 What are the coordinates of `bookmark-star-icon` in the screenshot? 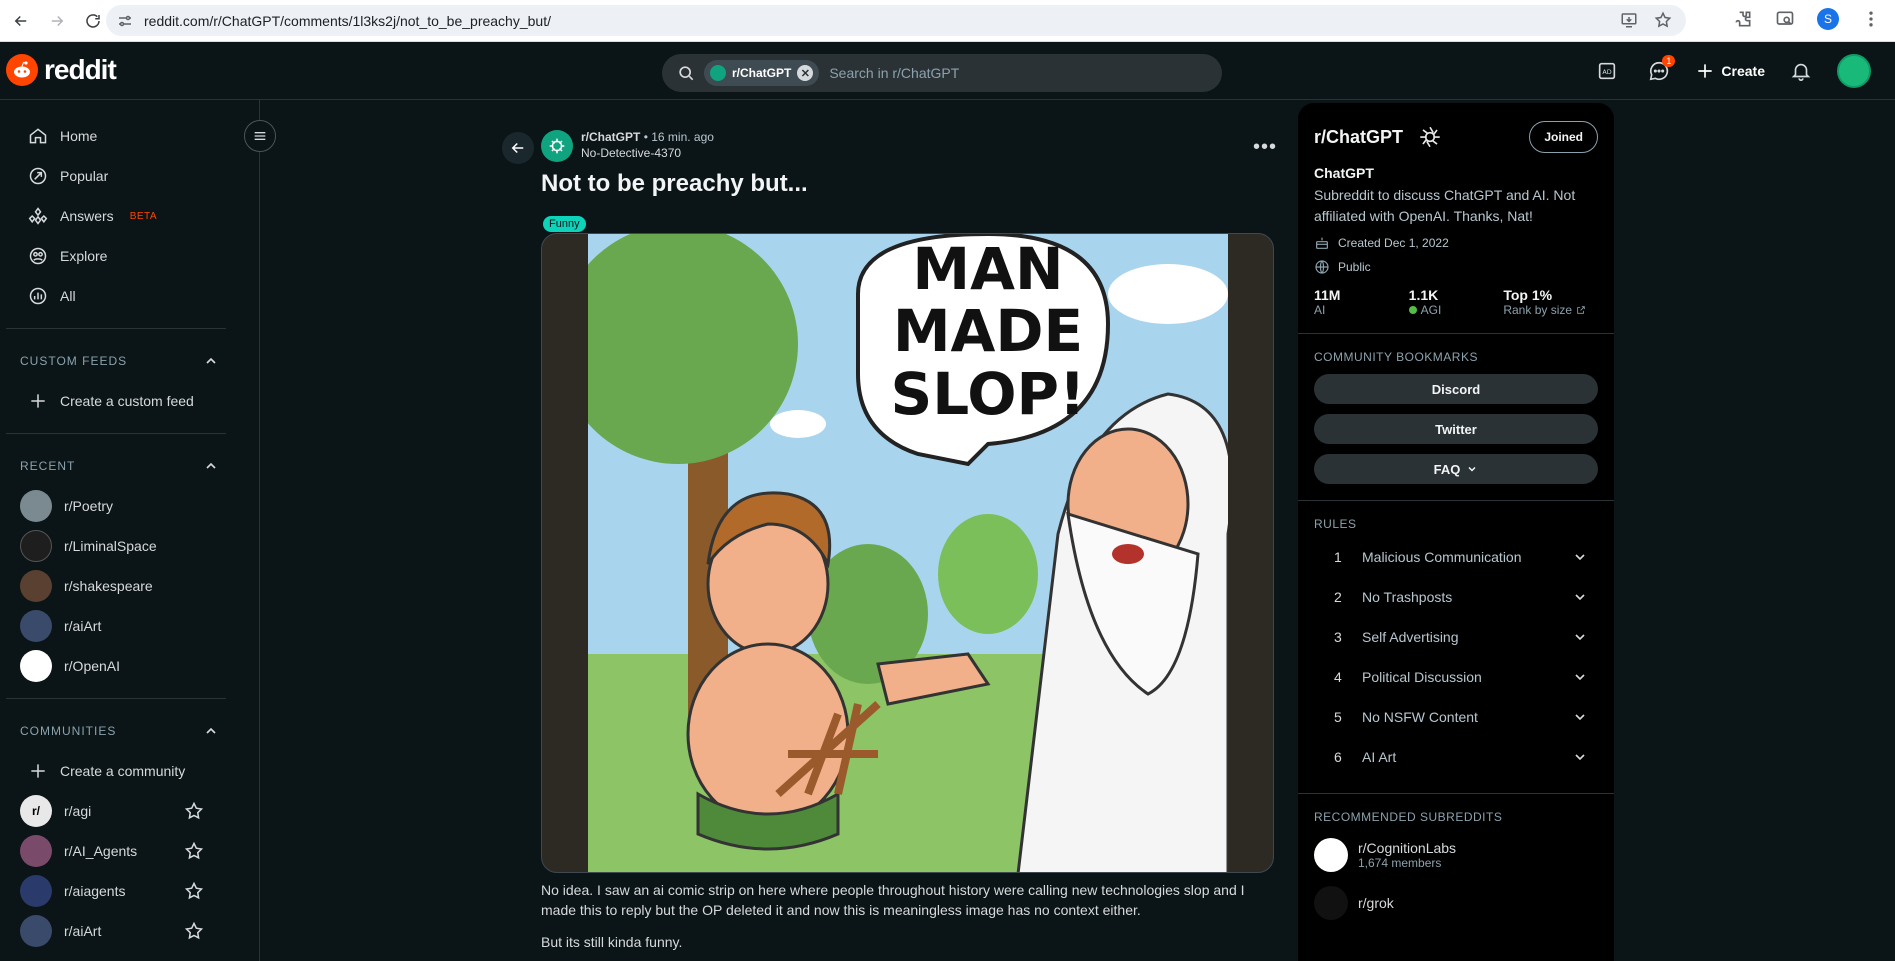 It's located at (1663, 20).